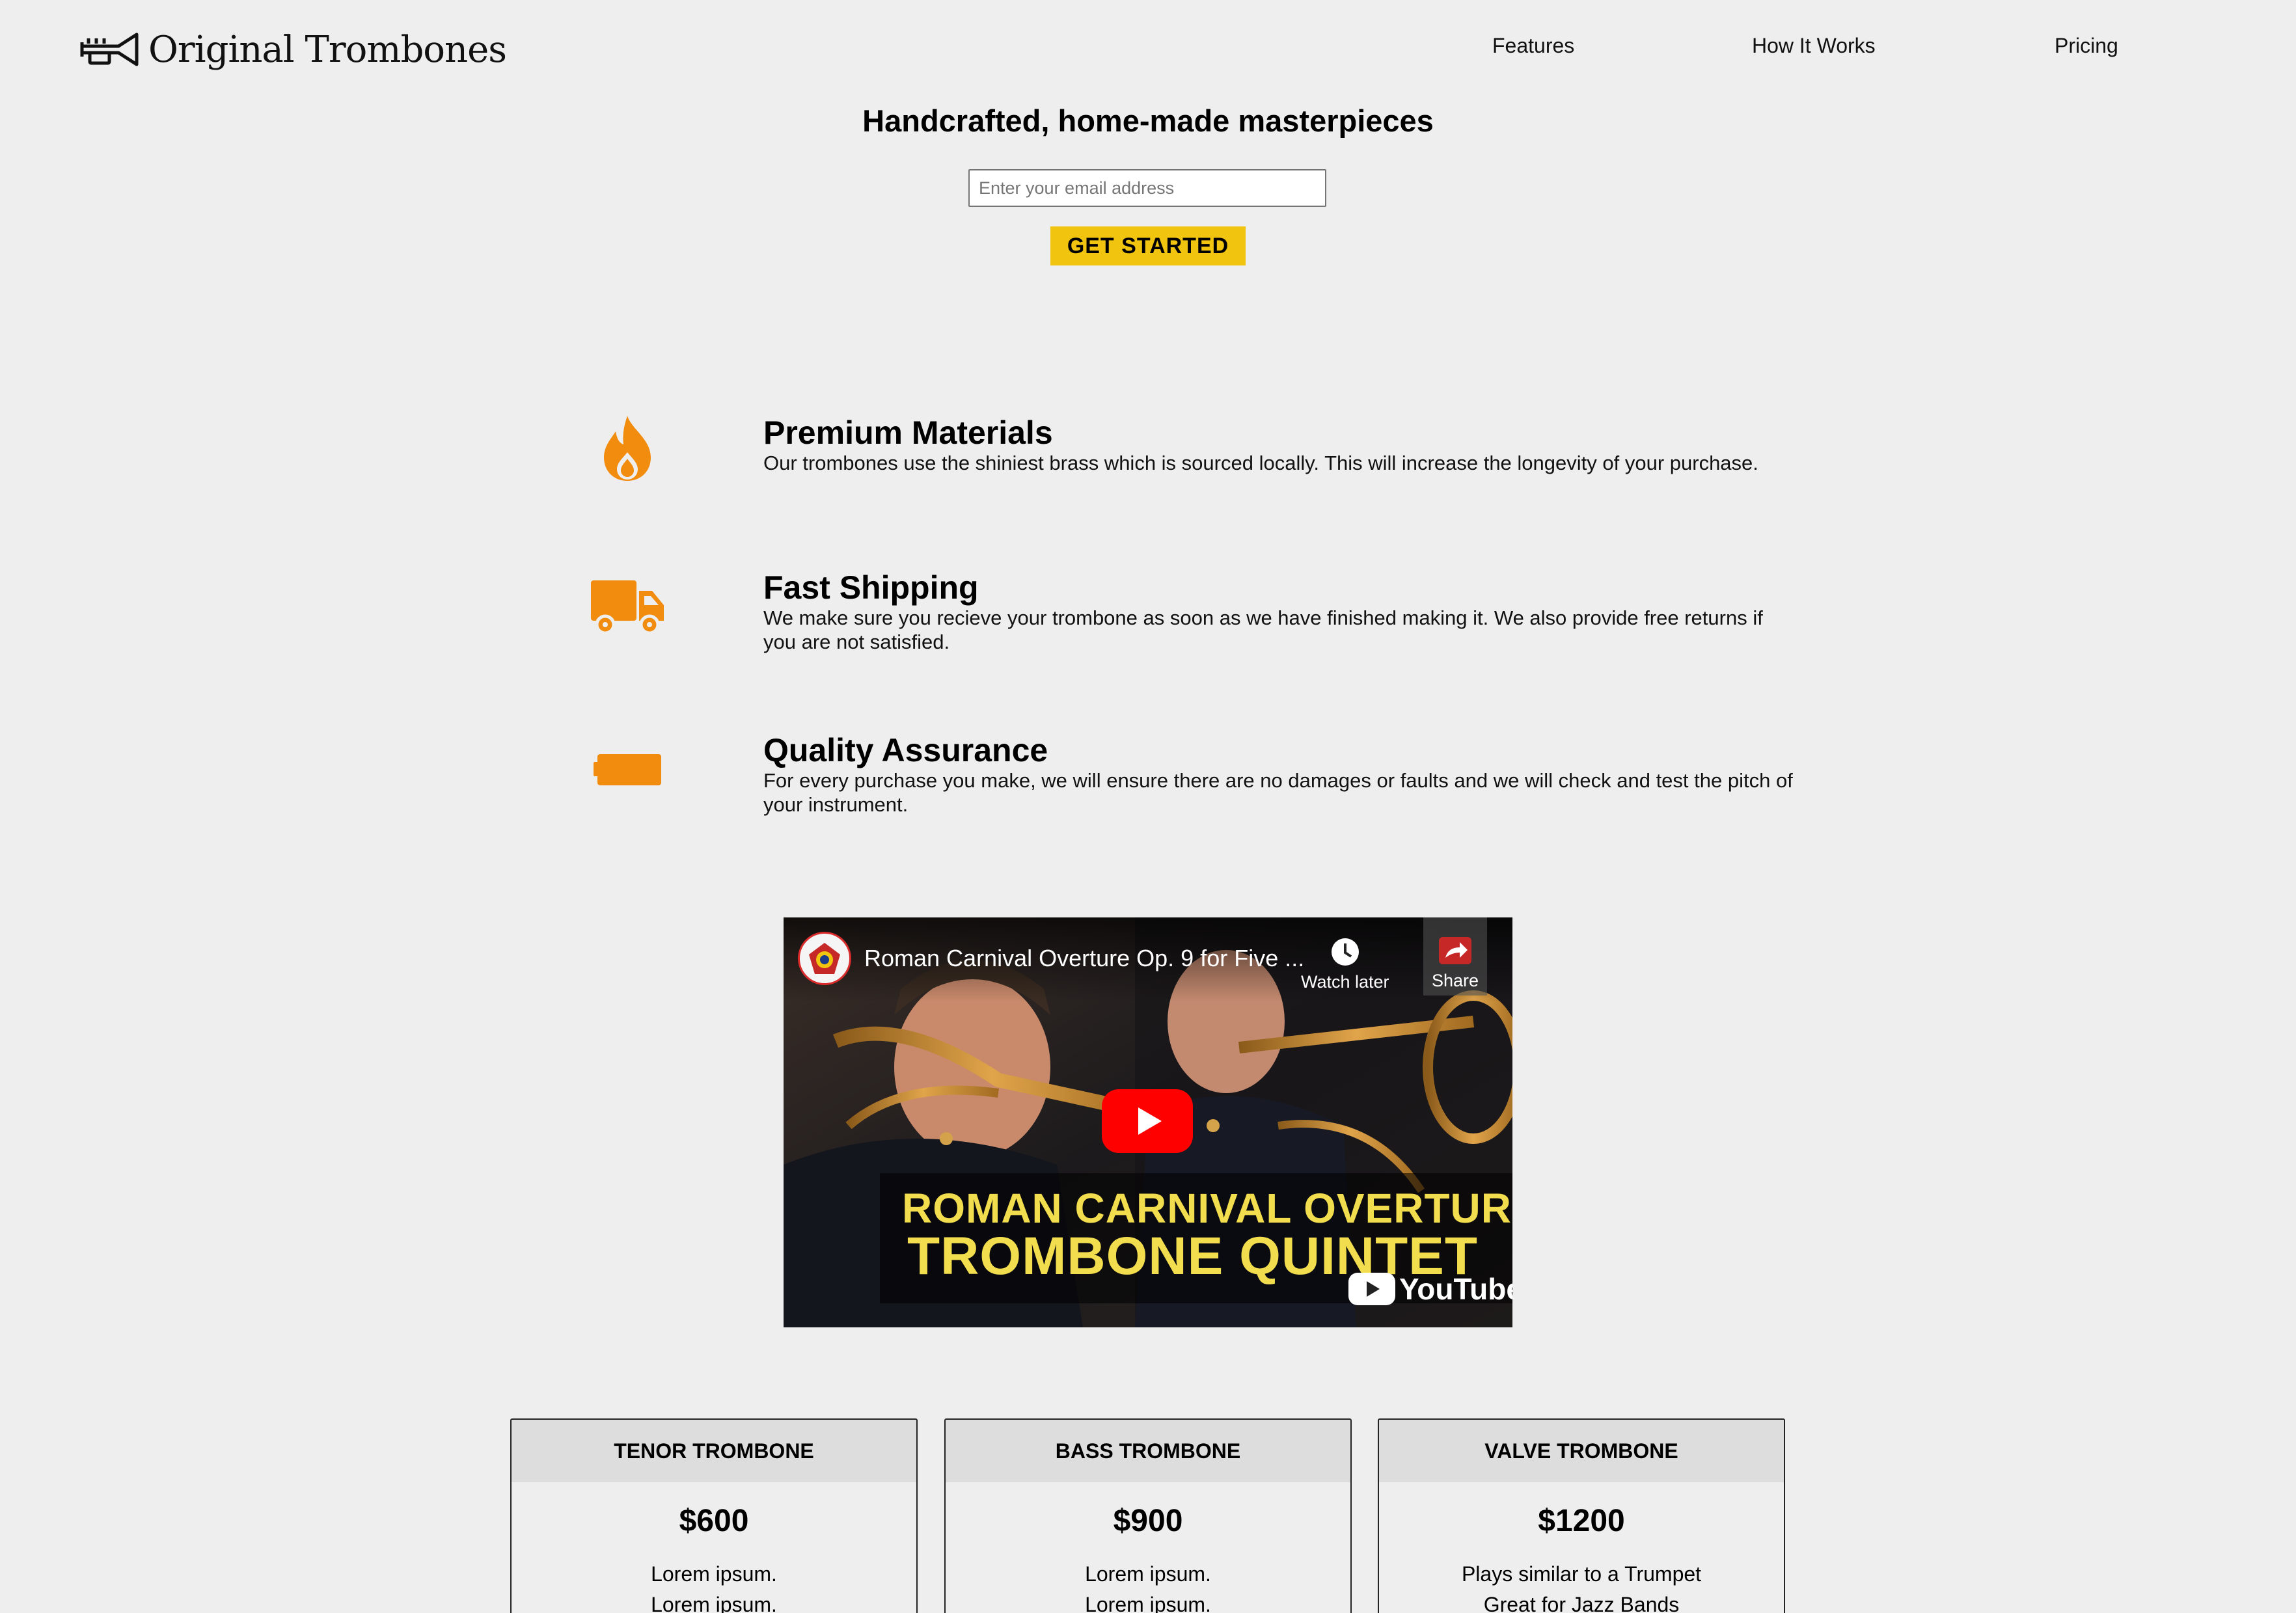  I want to click on brand-logo: Original Trombones, so click(293, 49).